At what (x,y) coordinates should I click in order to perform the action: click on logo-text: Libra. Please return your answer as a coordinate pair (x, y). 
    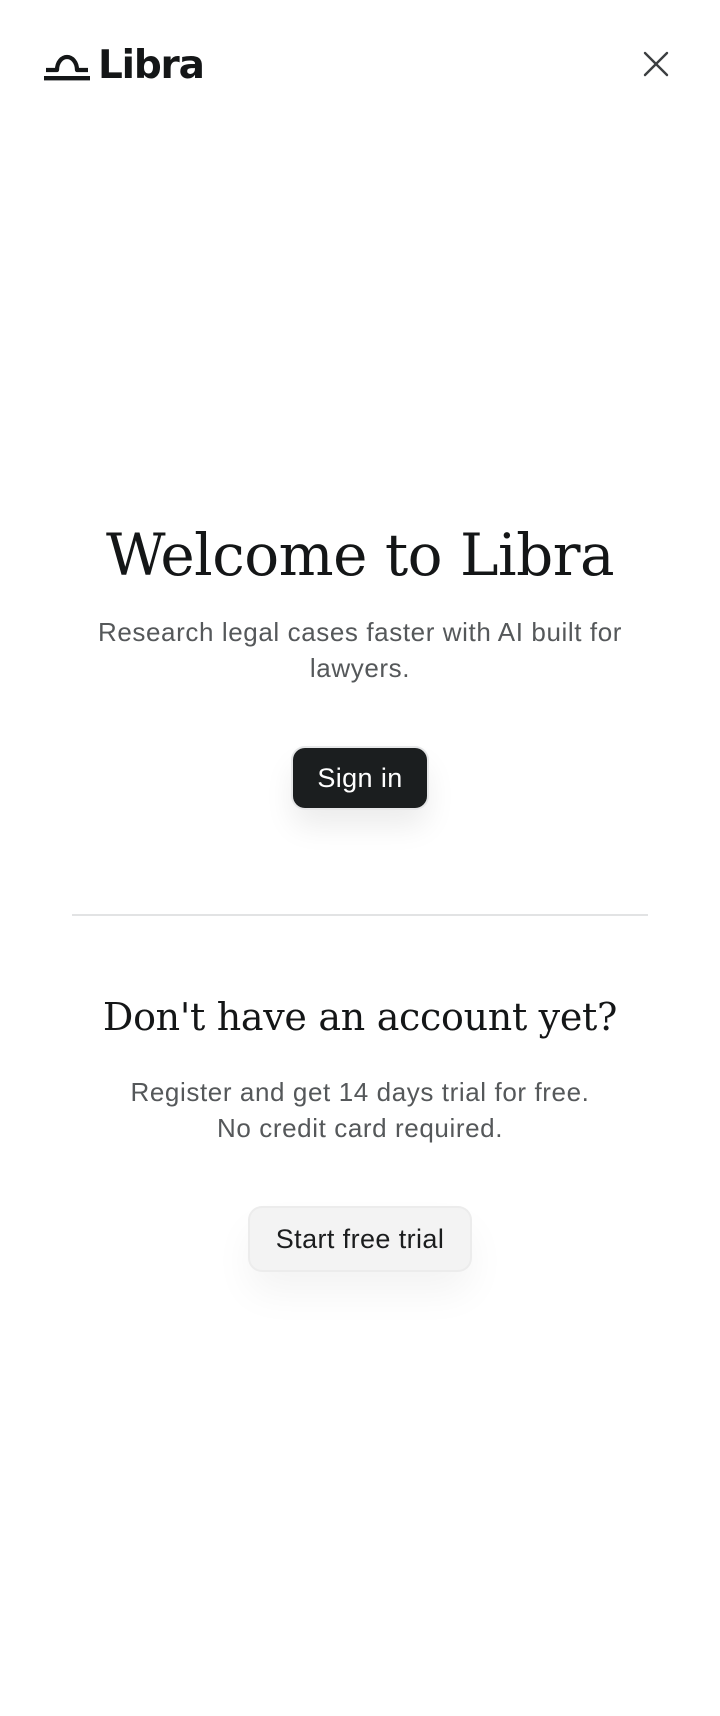
    Looking at the image, I should click on (151, 65).